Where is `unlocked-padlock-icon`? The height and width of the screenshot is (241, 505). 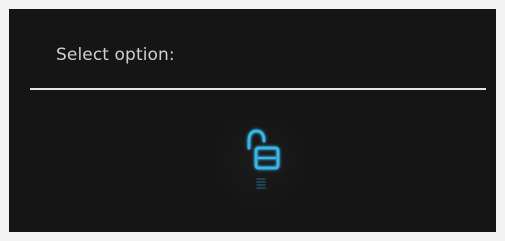
unlocked-padlock-icon is located at coordinates (263, 149).